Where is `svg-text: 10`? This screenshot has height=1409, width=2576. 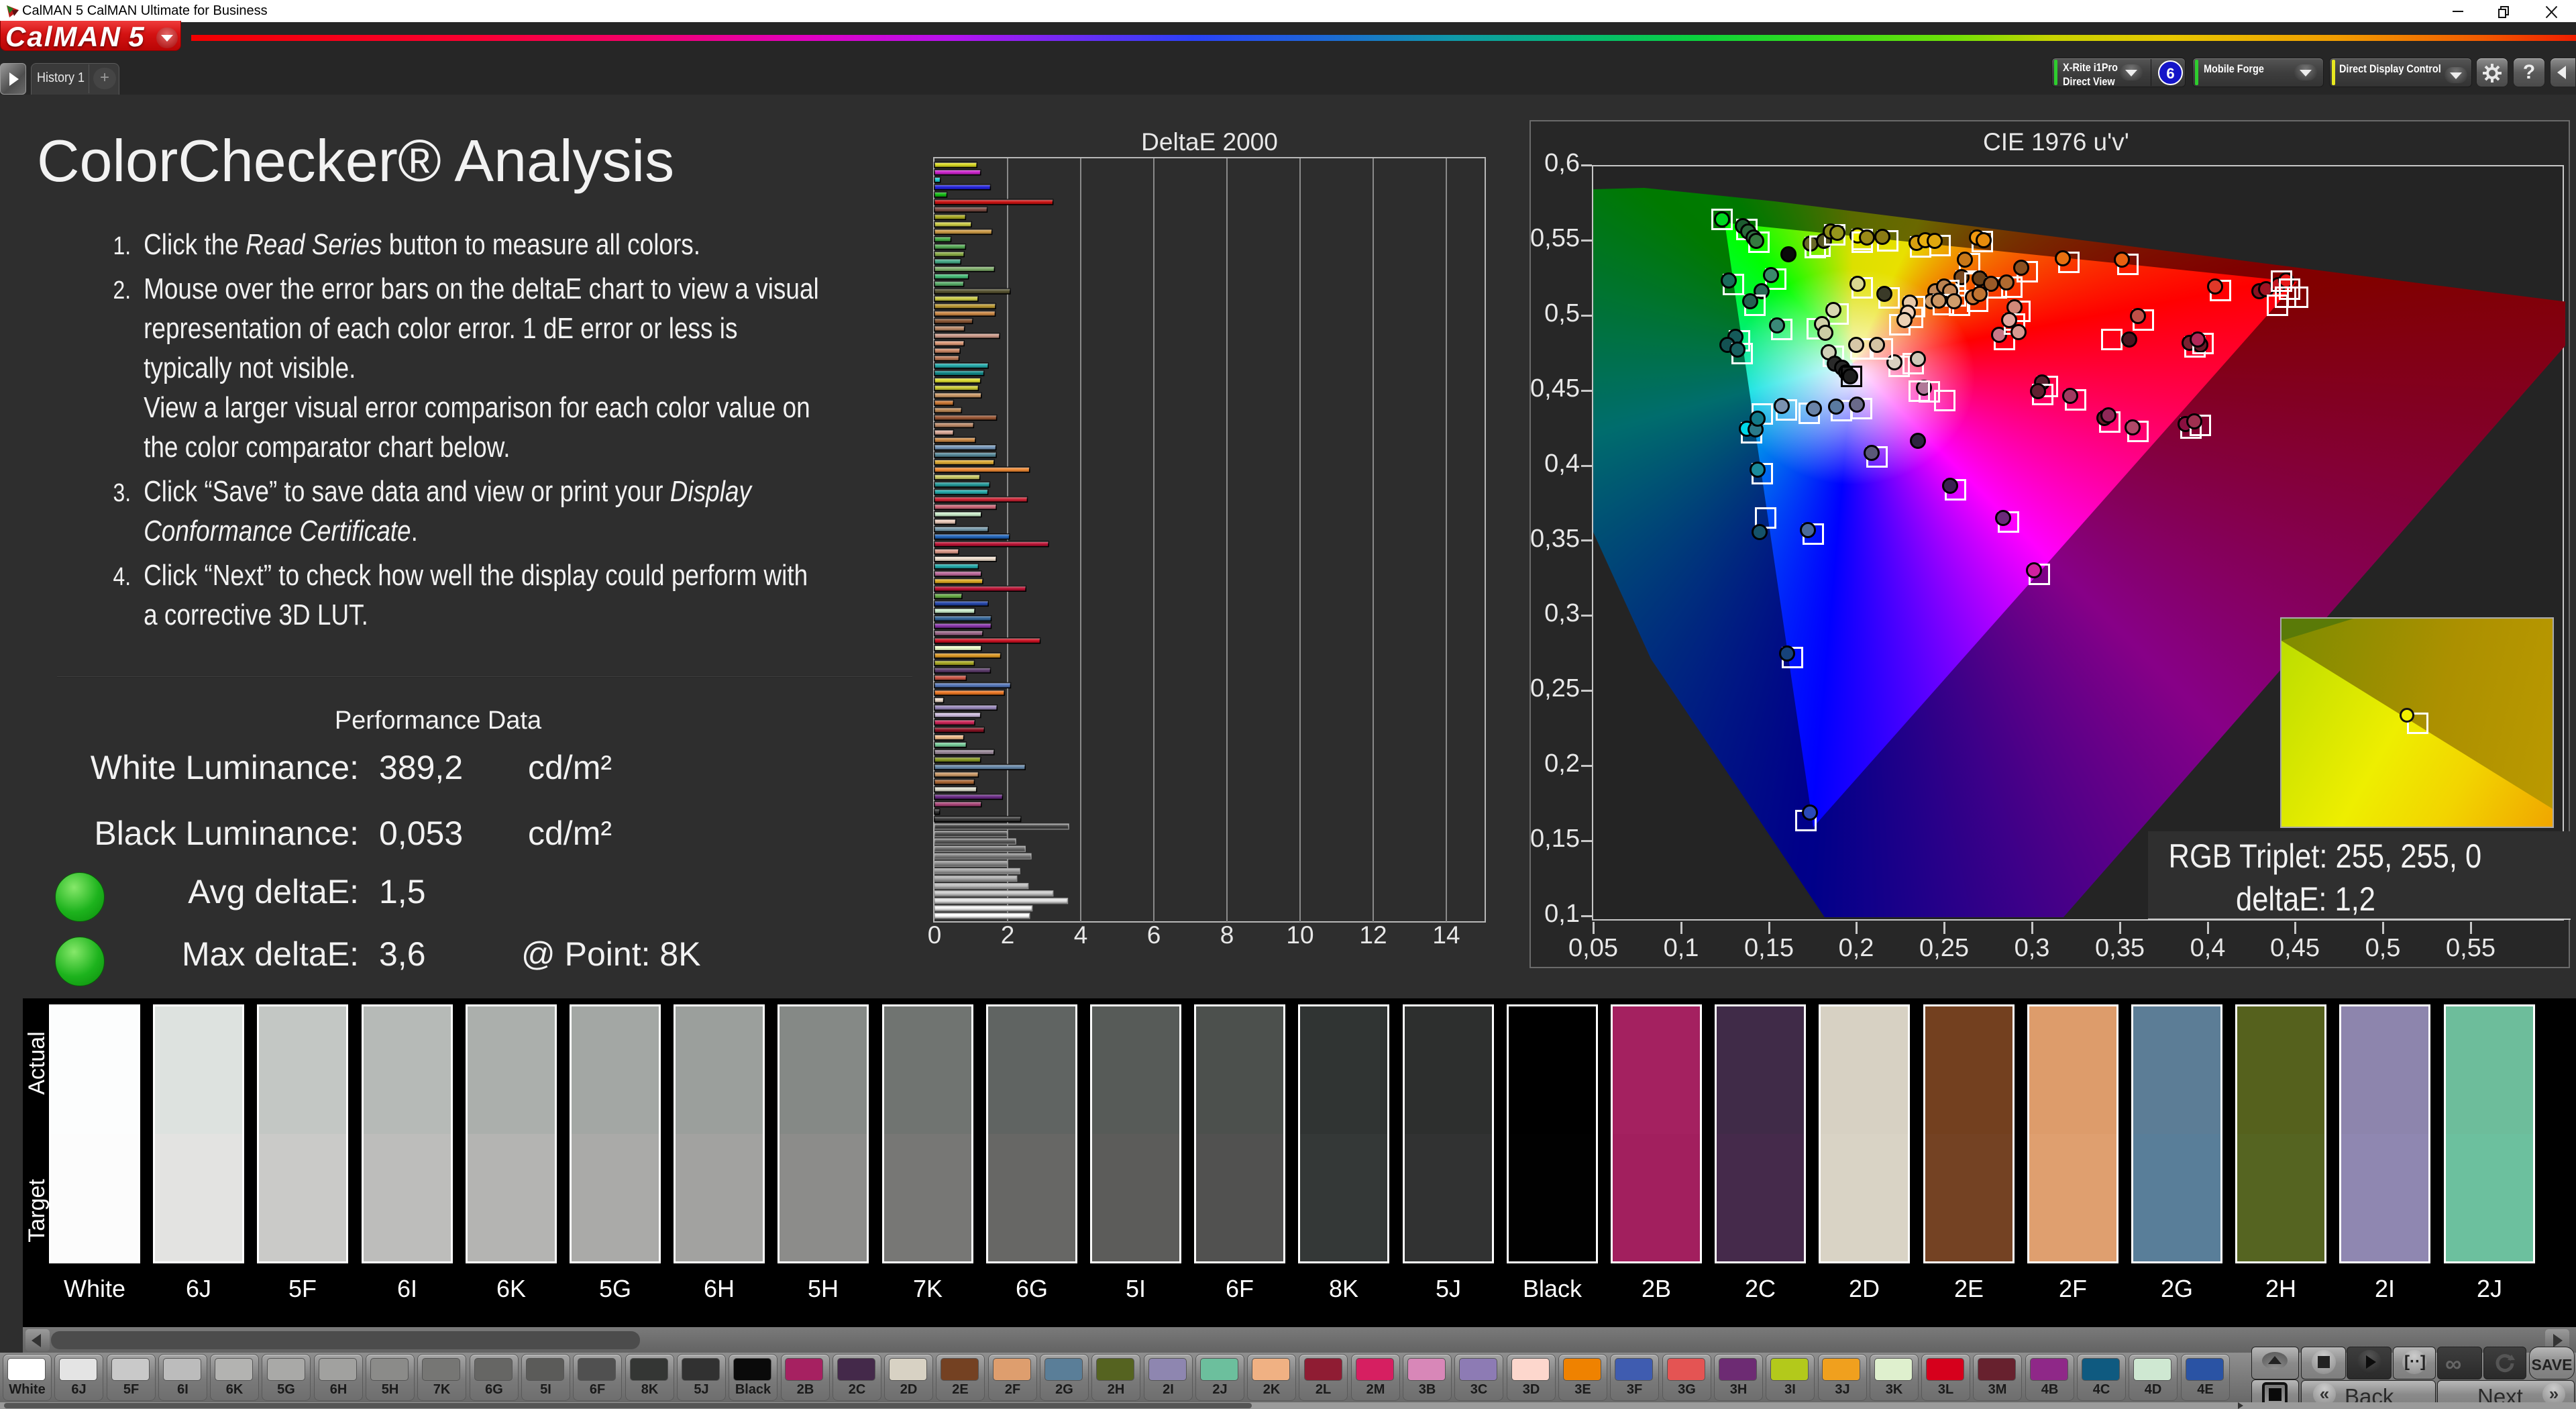 svg-text: 10 is located at coordinates (1299, 933).